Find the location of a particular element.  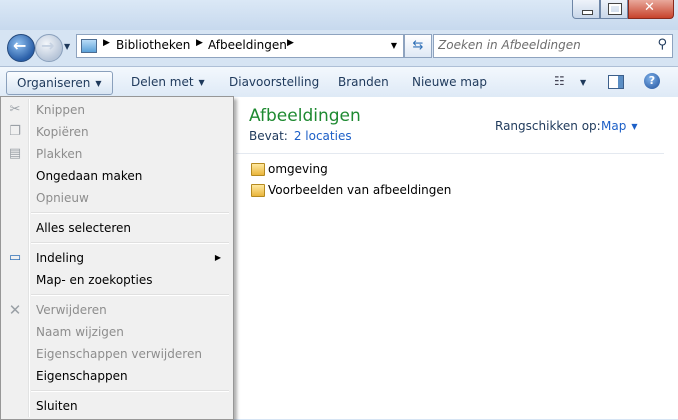

layout-icon: ▭ is located at coordinates (15, 257).